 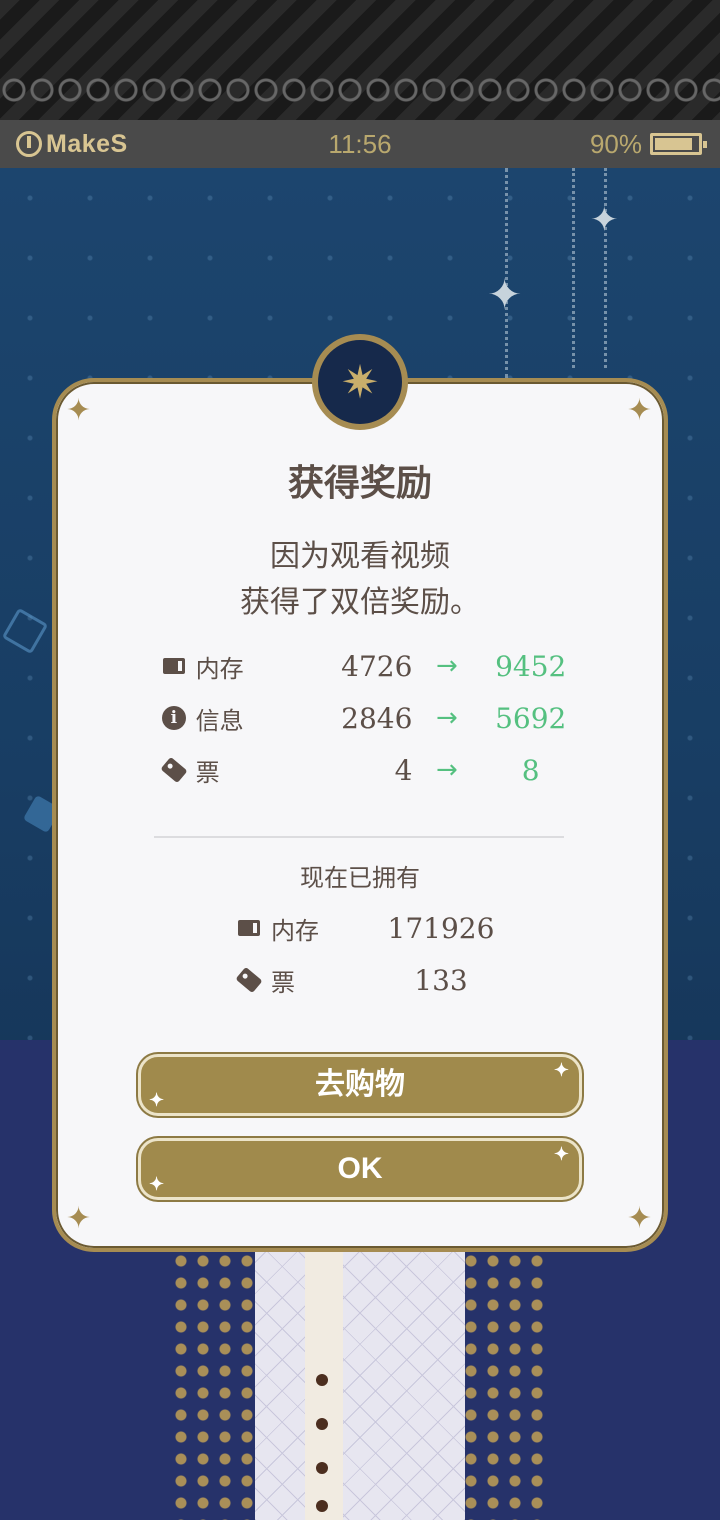 I want to click on owned-value: 171926, so click(x=441, y=928).